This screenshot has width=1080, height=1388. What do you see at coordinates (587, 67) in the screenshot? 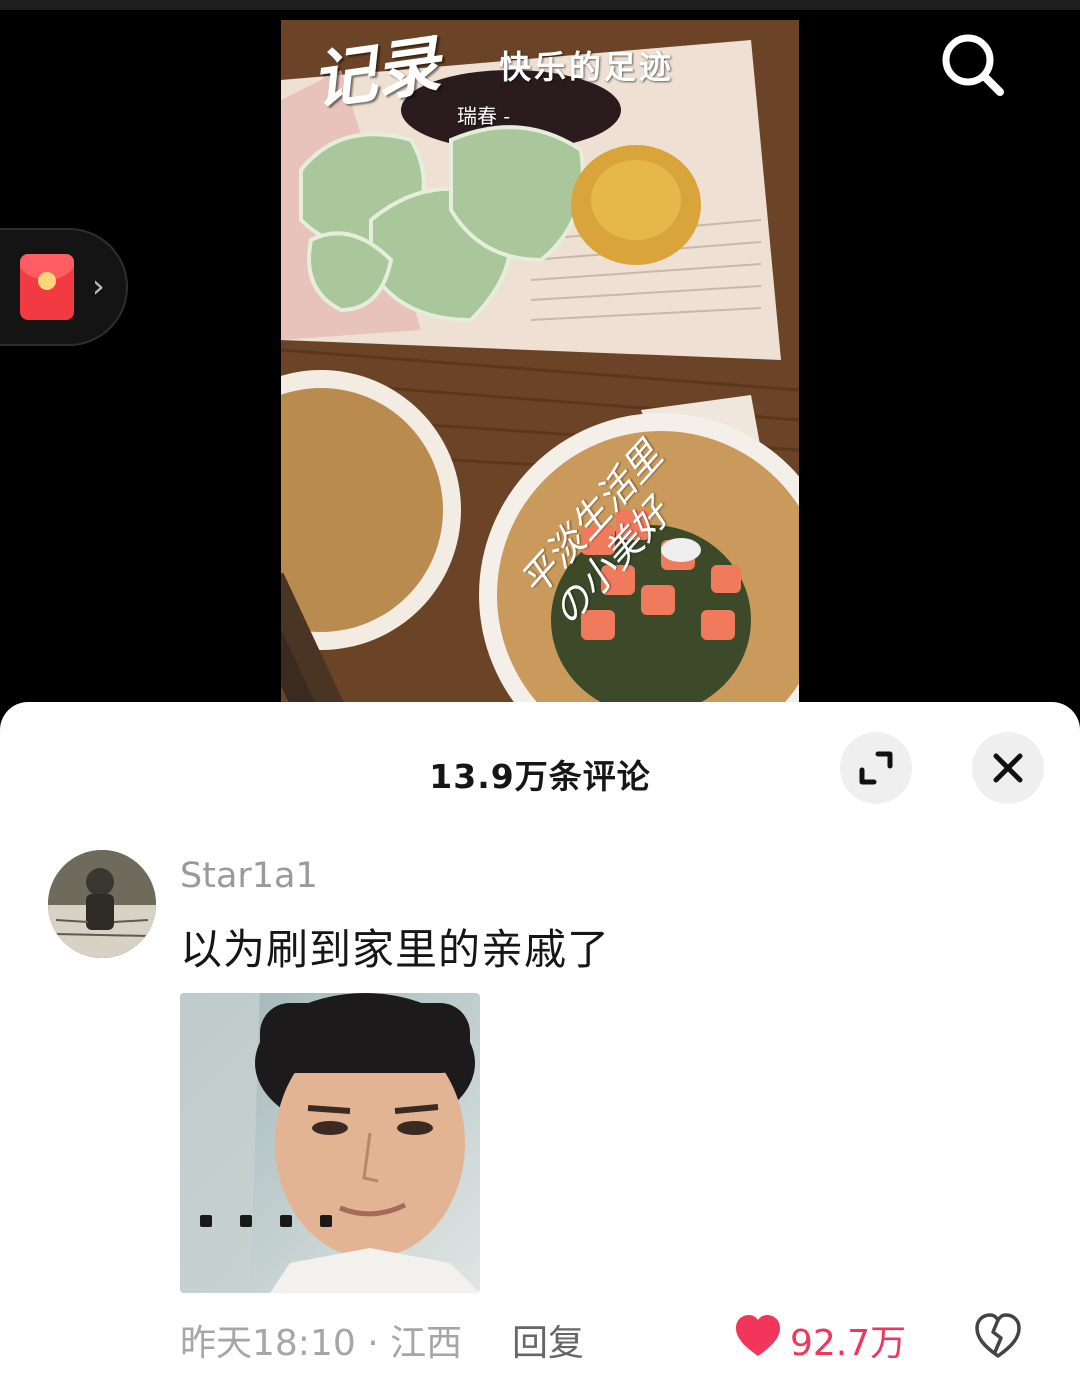
I see `video-overlay-subtitle: 快乐的足迹` at bounding box center [587, 67].